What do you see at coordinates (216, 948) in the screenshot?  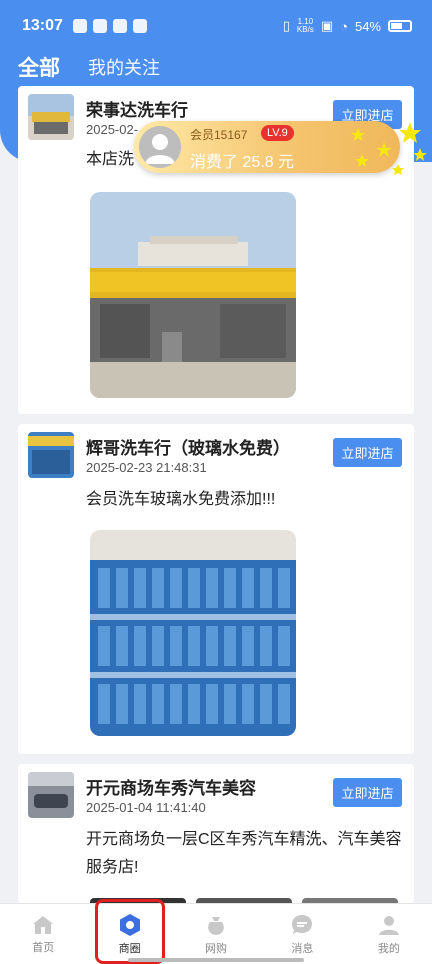 I see `nav-shop-label: 网购` at bounding box center [216, 948].